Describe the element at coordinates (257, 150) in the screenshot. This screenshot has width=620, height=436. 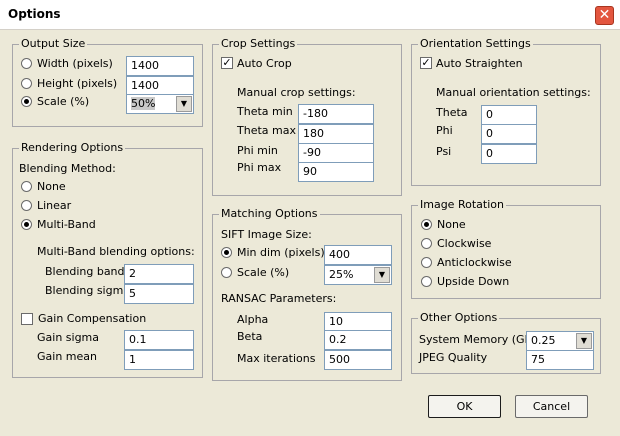
I see `phi-min-label: Phi min` at that location.